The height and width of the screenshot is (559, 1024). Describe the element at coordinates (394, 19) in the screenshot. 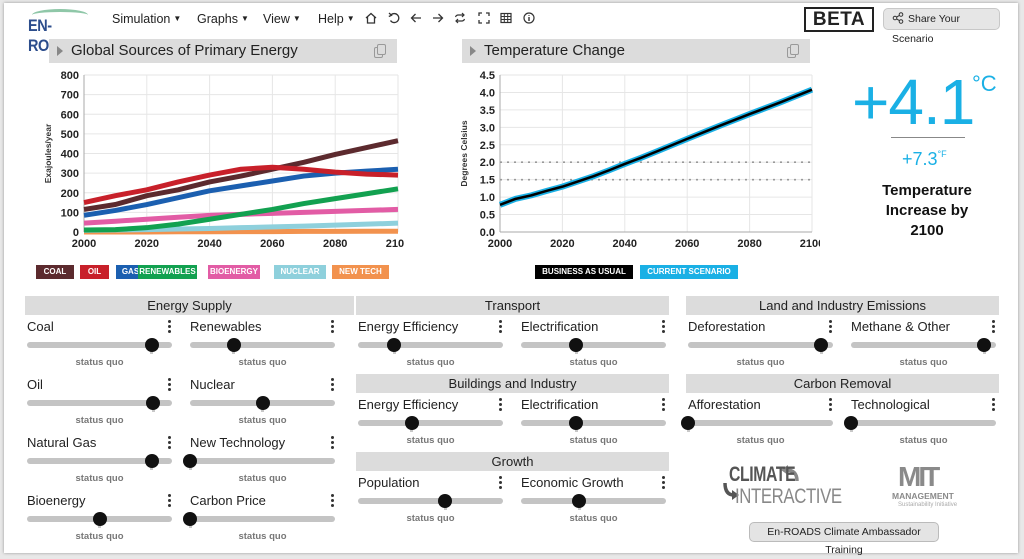

I see `undo-icon` at that location.